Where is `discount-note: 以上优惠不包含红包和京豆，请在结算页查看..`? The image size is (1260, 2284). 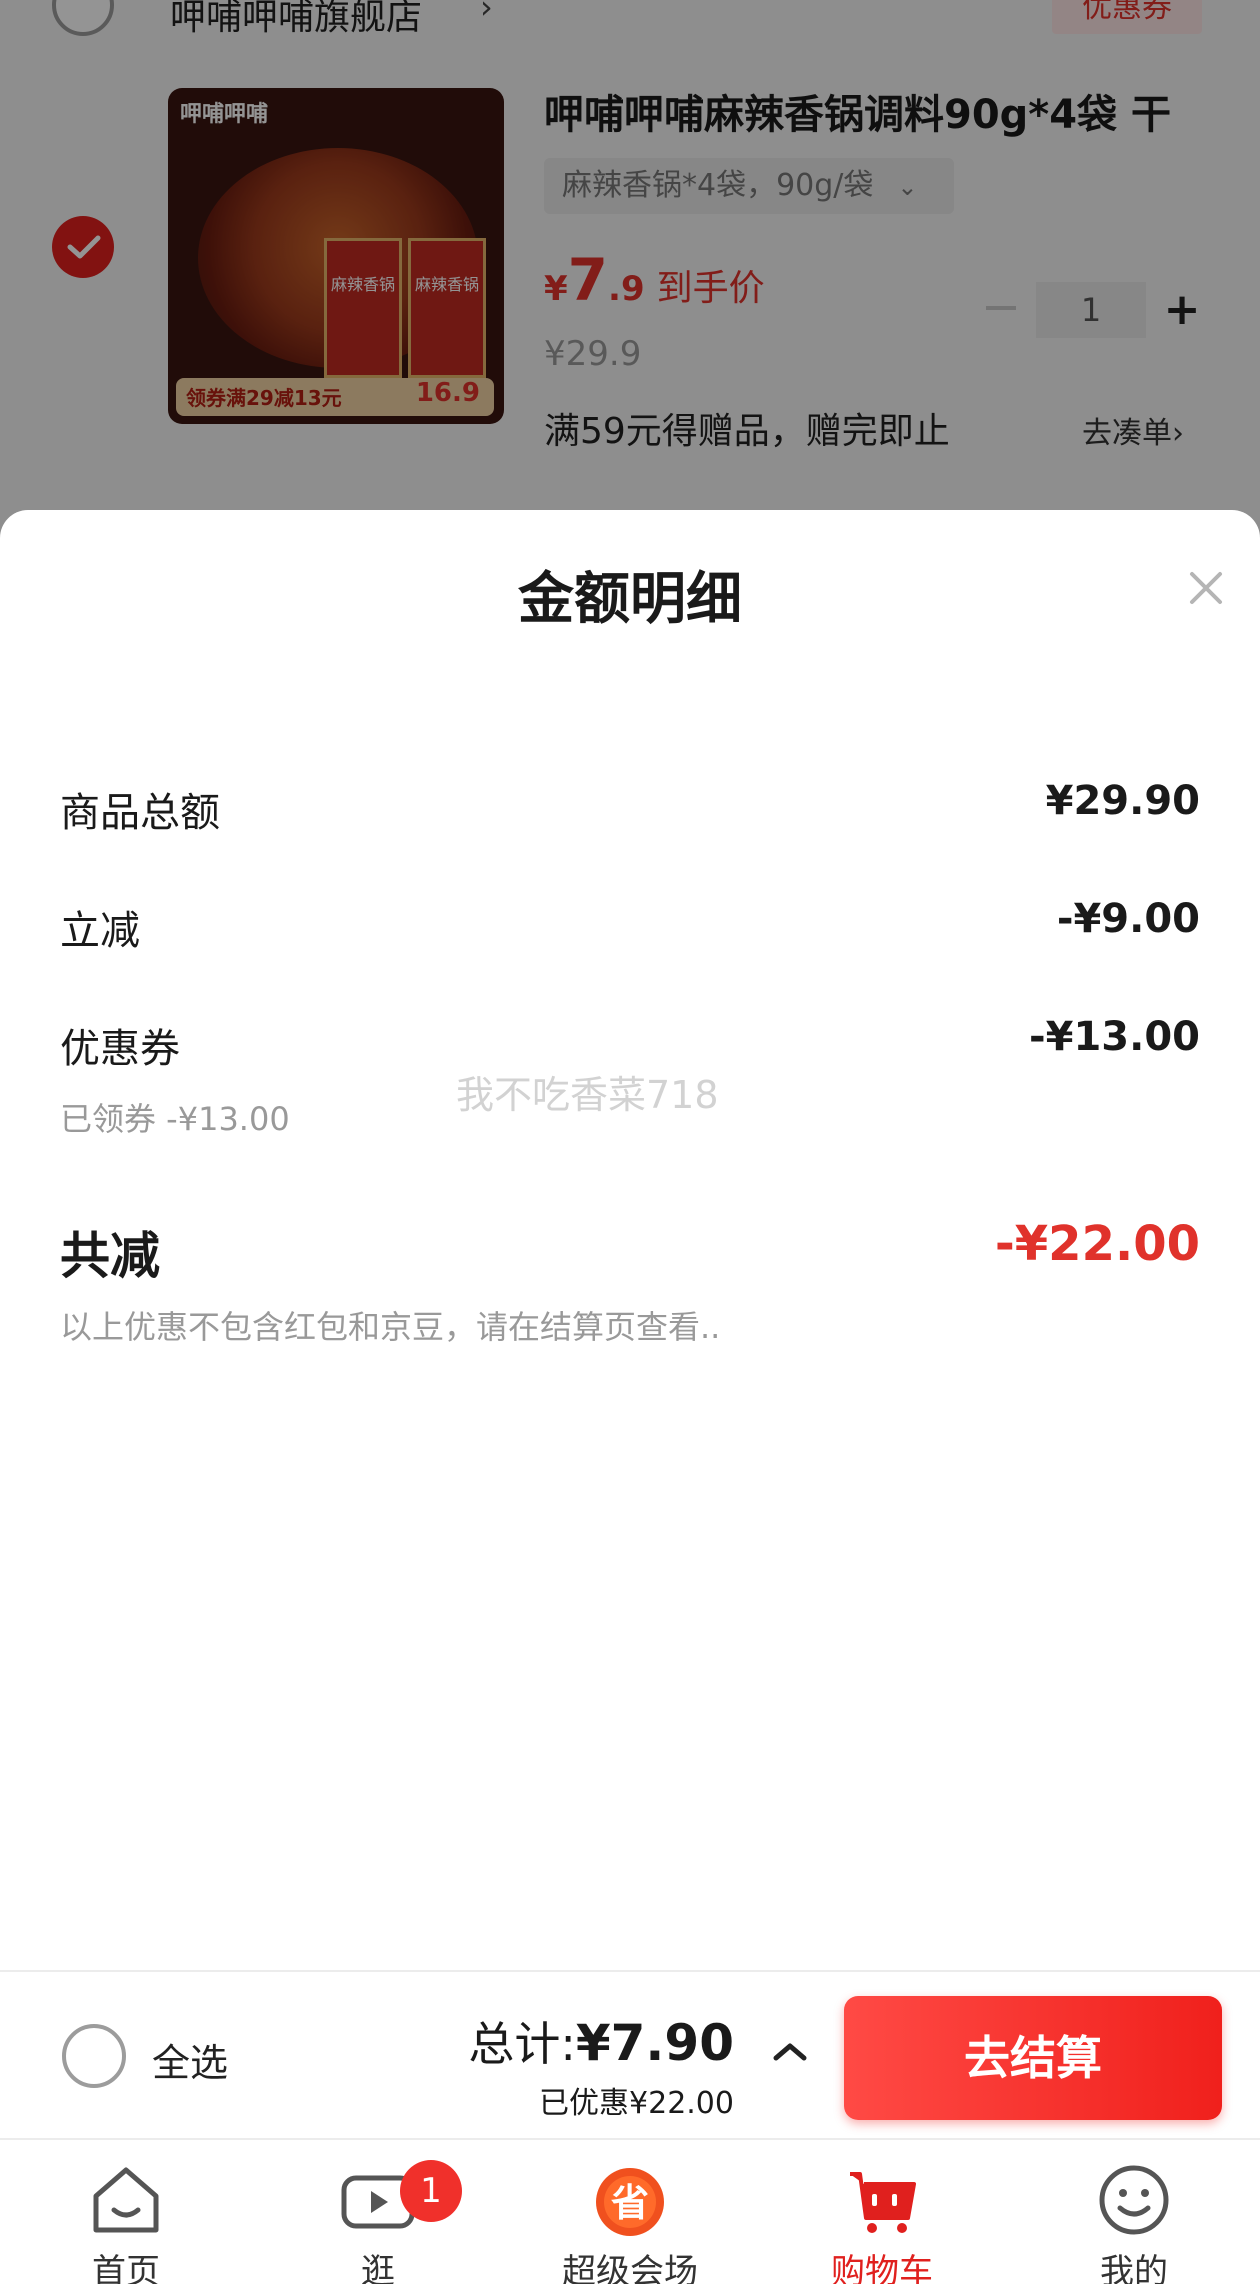
discount-note: 以上优惠不包含红包和京豆，请在结算页查看.. is located at coordinates (390, 1327).